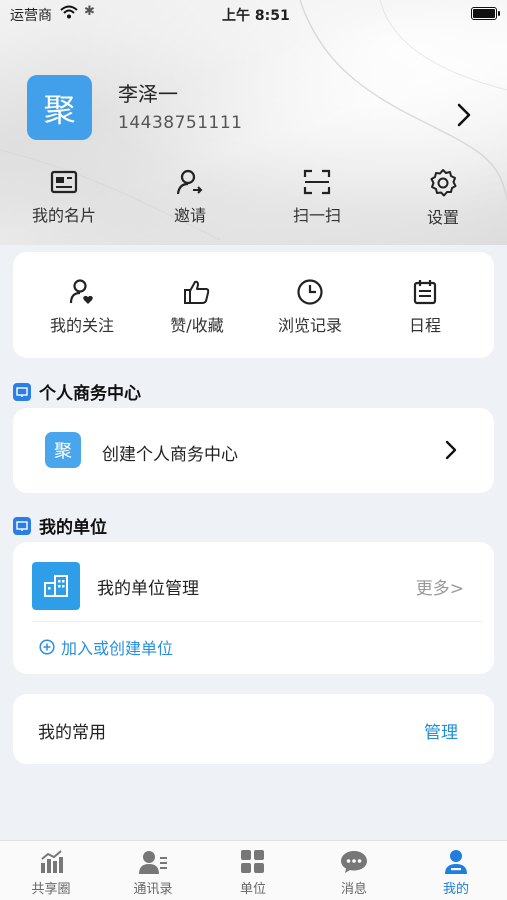  Describe the element at coordinates (189, 182) in the screenshot. I see `invite-user-icon` at that location.